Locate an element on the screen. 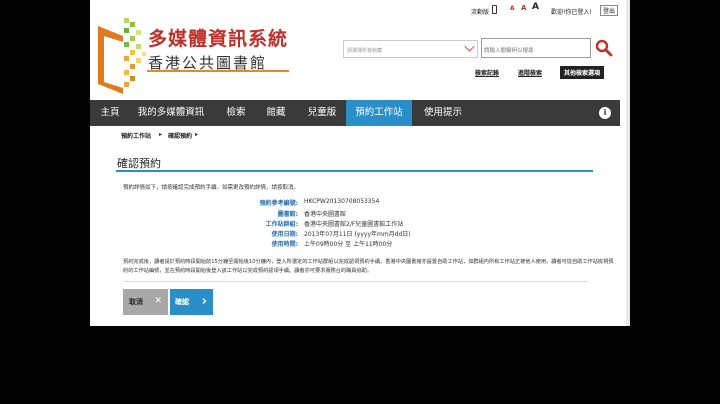 The image size is (720, 404). search-icon is located at coordinates (604, 48).